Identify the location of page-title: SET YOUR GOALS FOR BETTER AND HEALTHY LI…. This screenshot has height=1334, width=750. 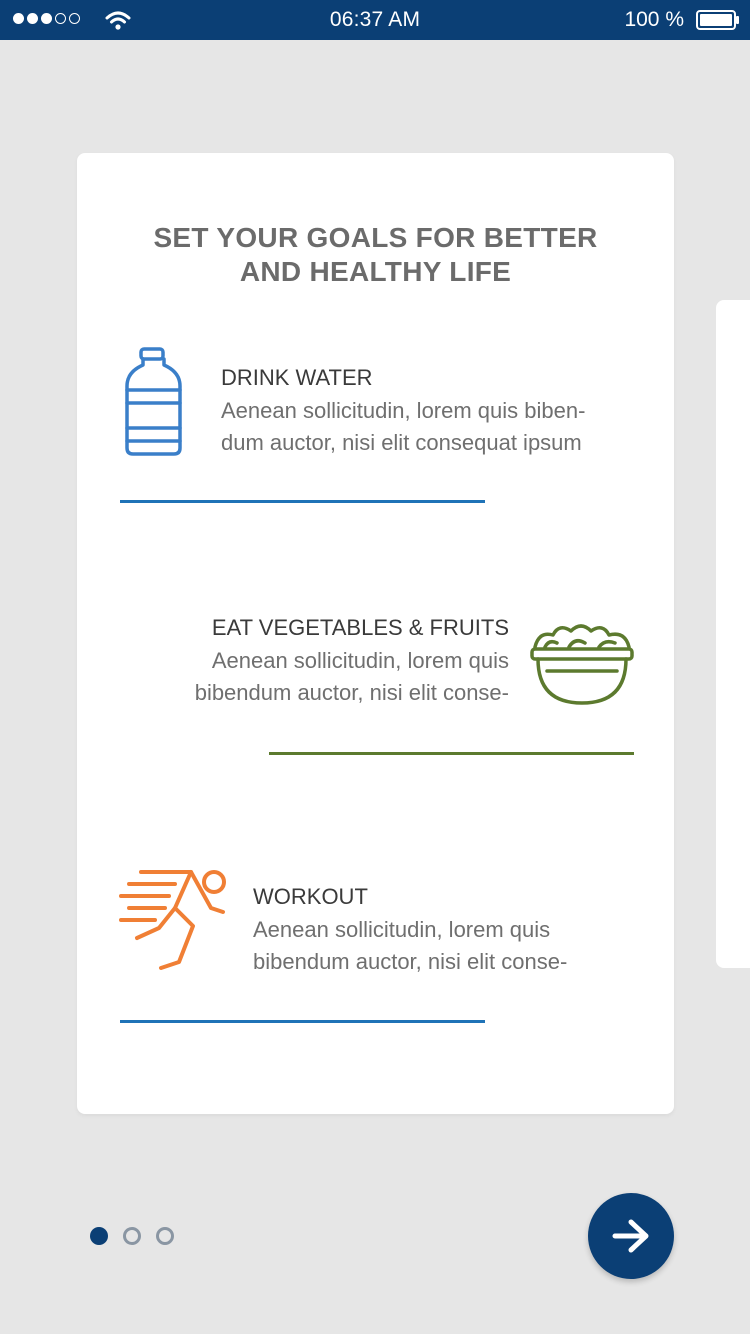
(375, 255).